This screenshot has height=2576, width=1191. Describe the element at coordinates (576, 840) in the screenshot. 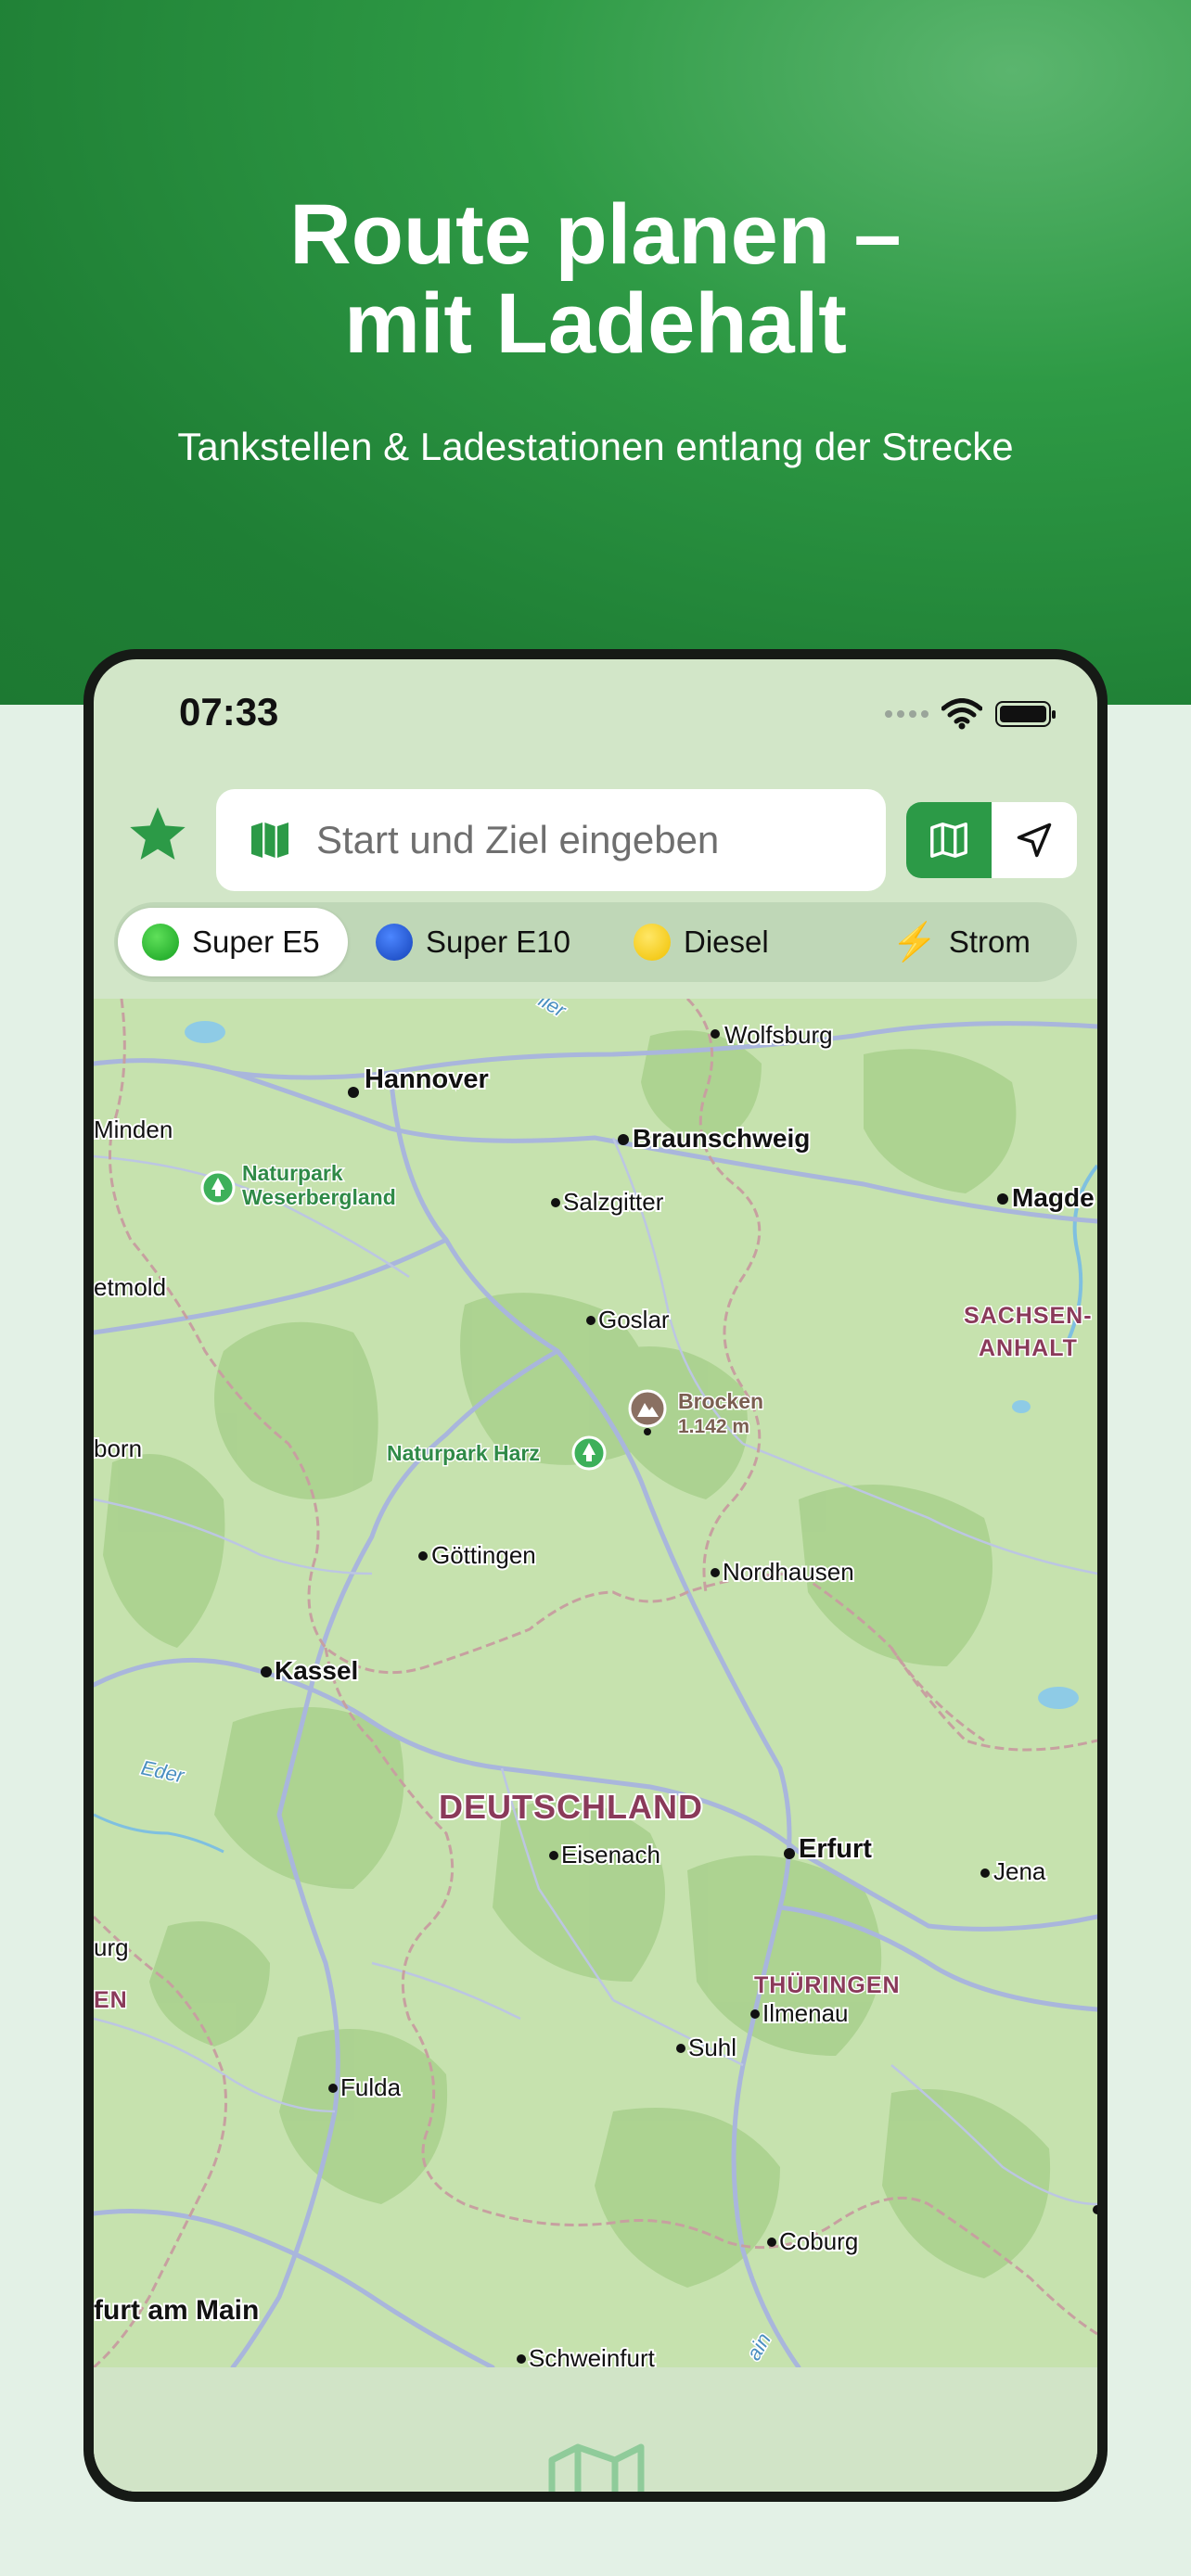

I see `route-search-input` at that location.